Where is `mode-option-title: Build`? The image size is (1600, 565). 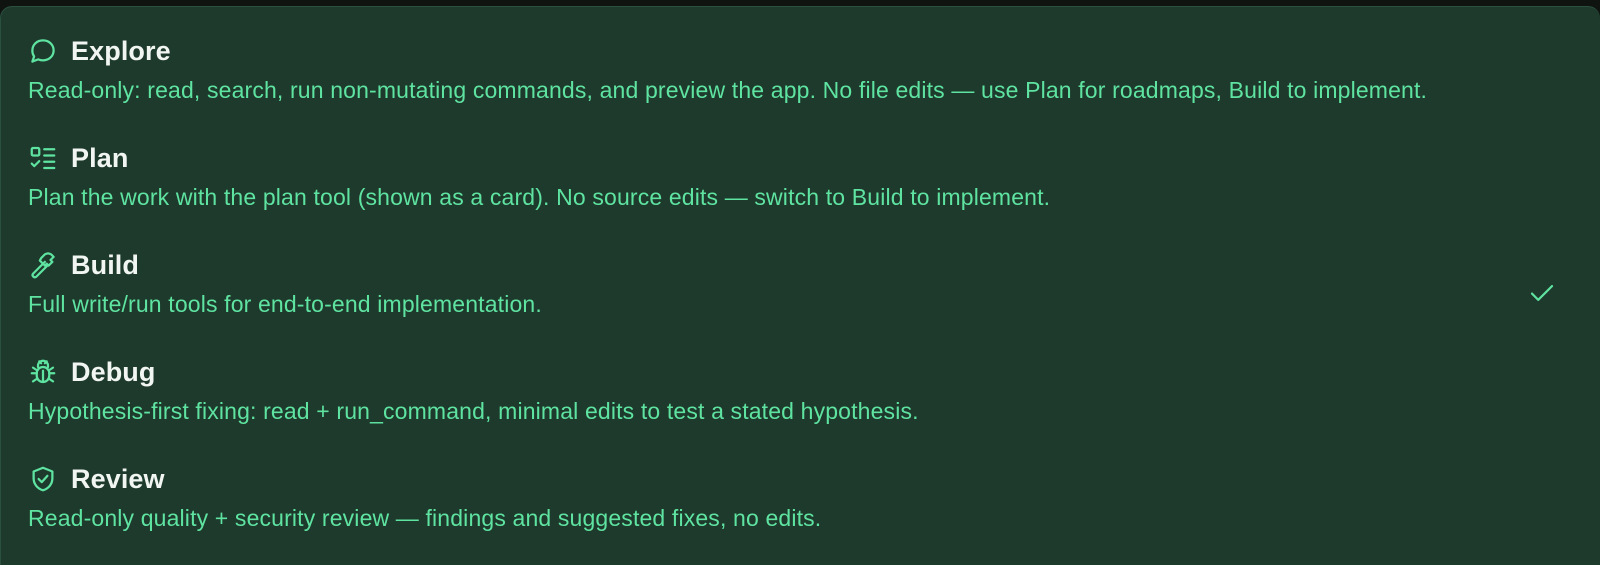 mode-option-title: Build is located at coordinates (105, 264).